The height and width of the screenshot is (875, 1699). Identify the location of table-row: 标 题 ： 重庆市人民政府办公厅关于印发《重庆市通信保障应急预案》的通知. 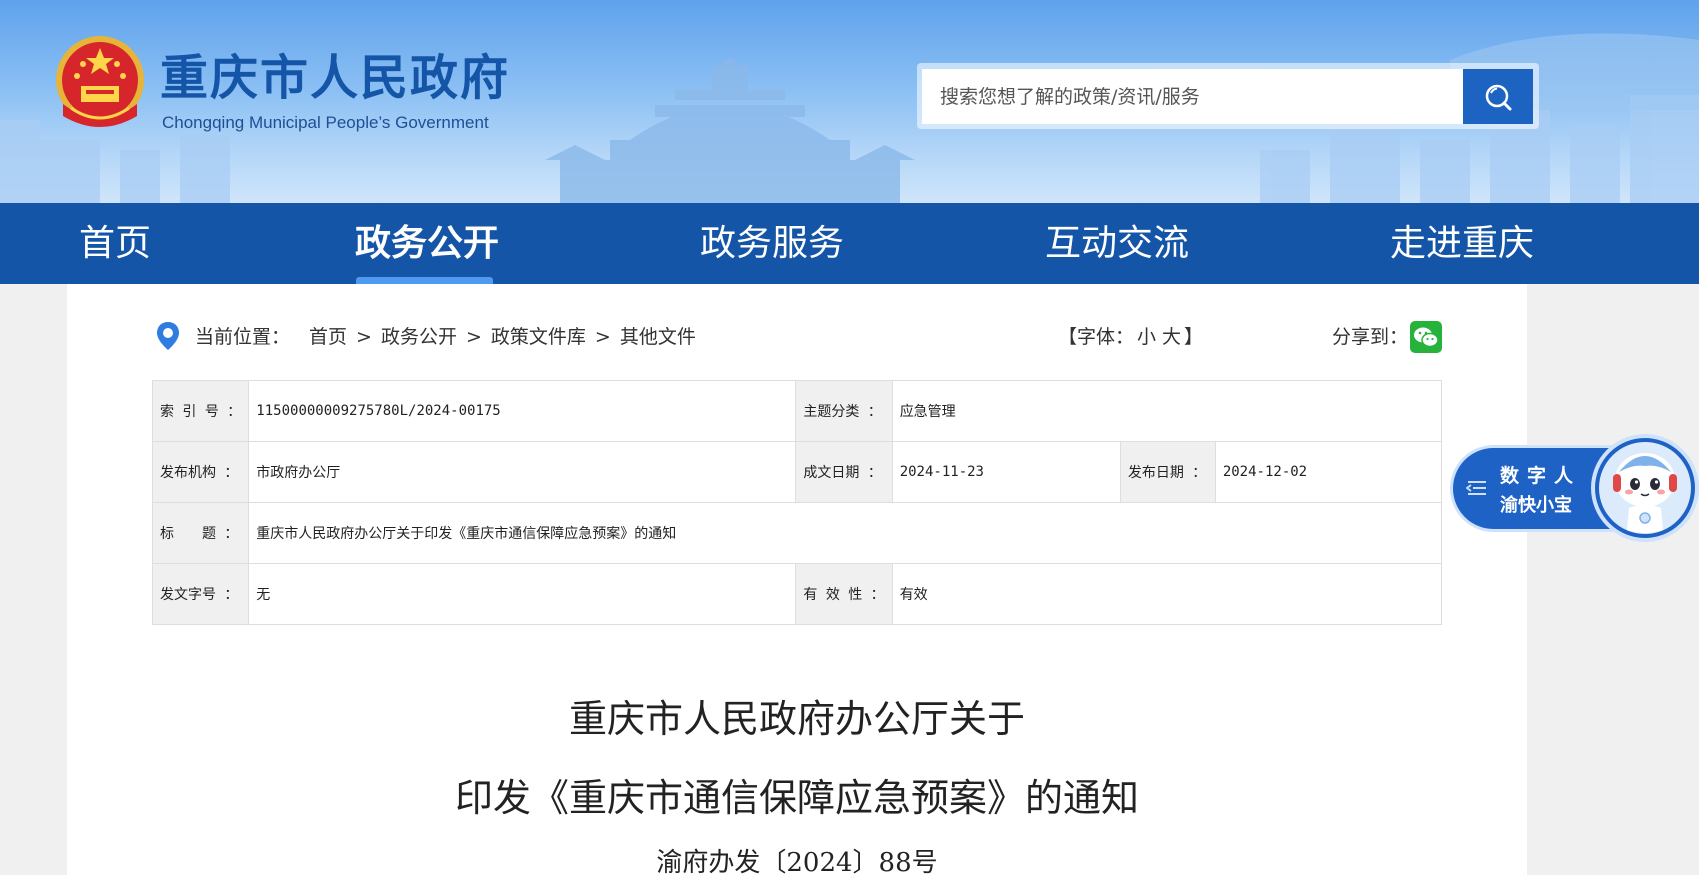
(796, 533).